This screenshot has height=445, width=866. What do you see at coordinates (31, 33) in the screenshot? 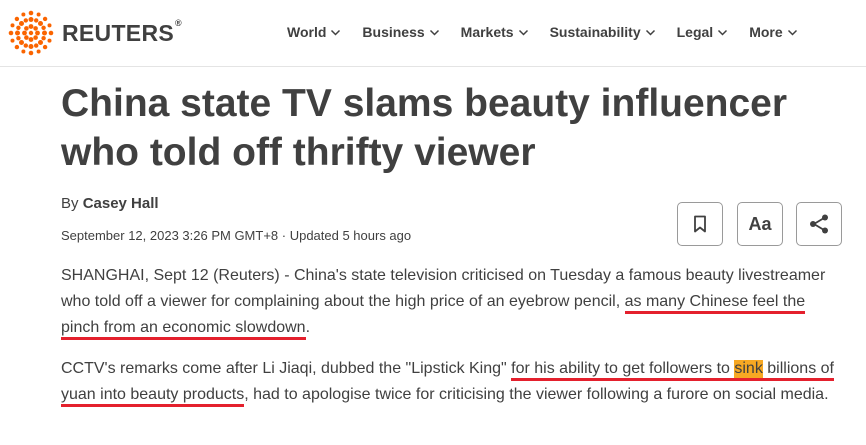
I see `reuters-logo-icon` at bounding box center [31, 33].